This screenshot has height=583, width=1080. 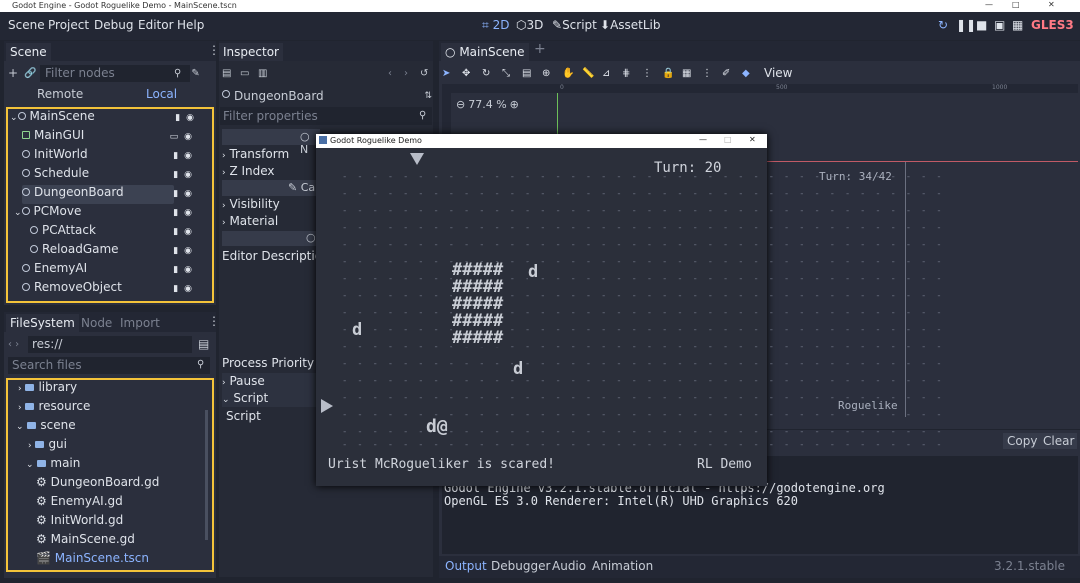 I want to click on scale-tool-icon: ⤡, so click(x=512, y=73).